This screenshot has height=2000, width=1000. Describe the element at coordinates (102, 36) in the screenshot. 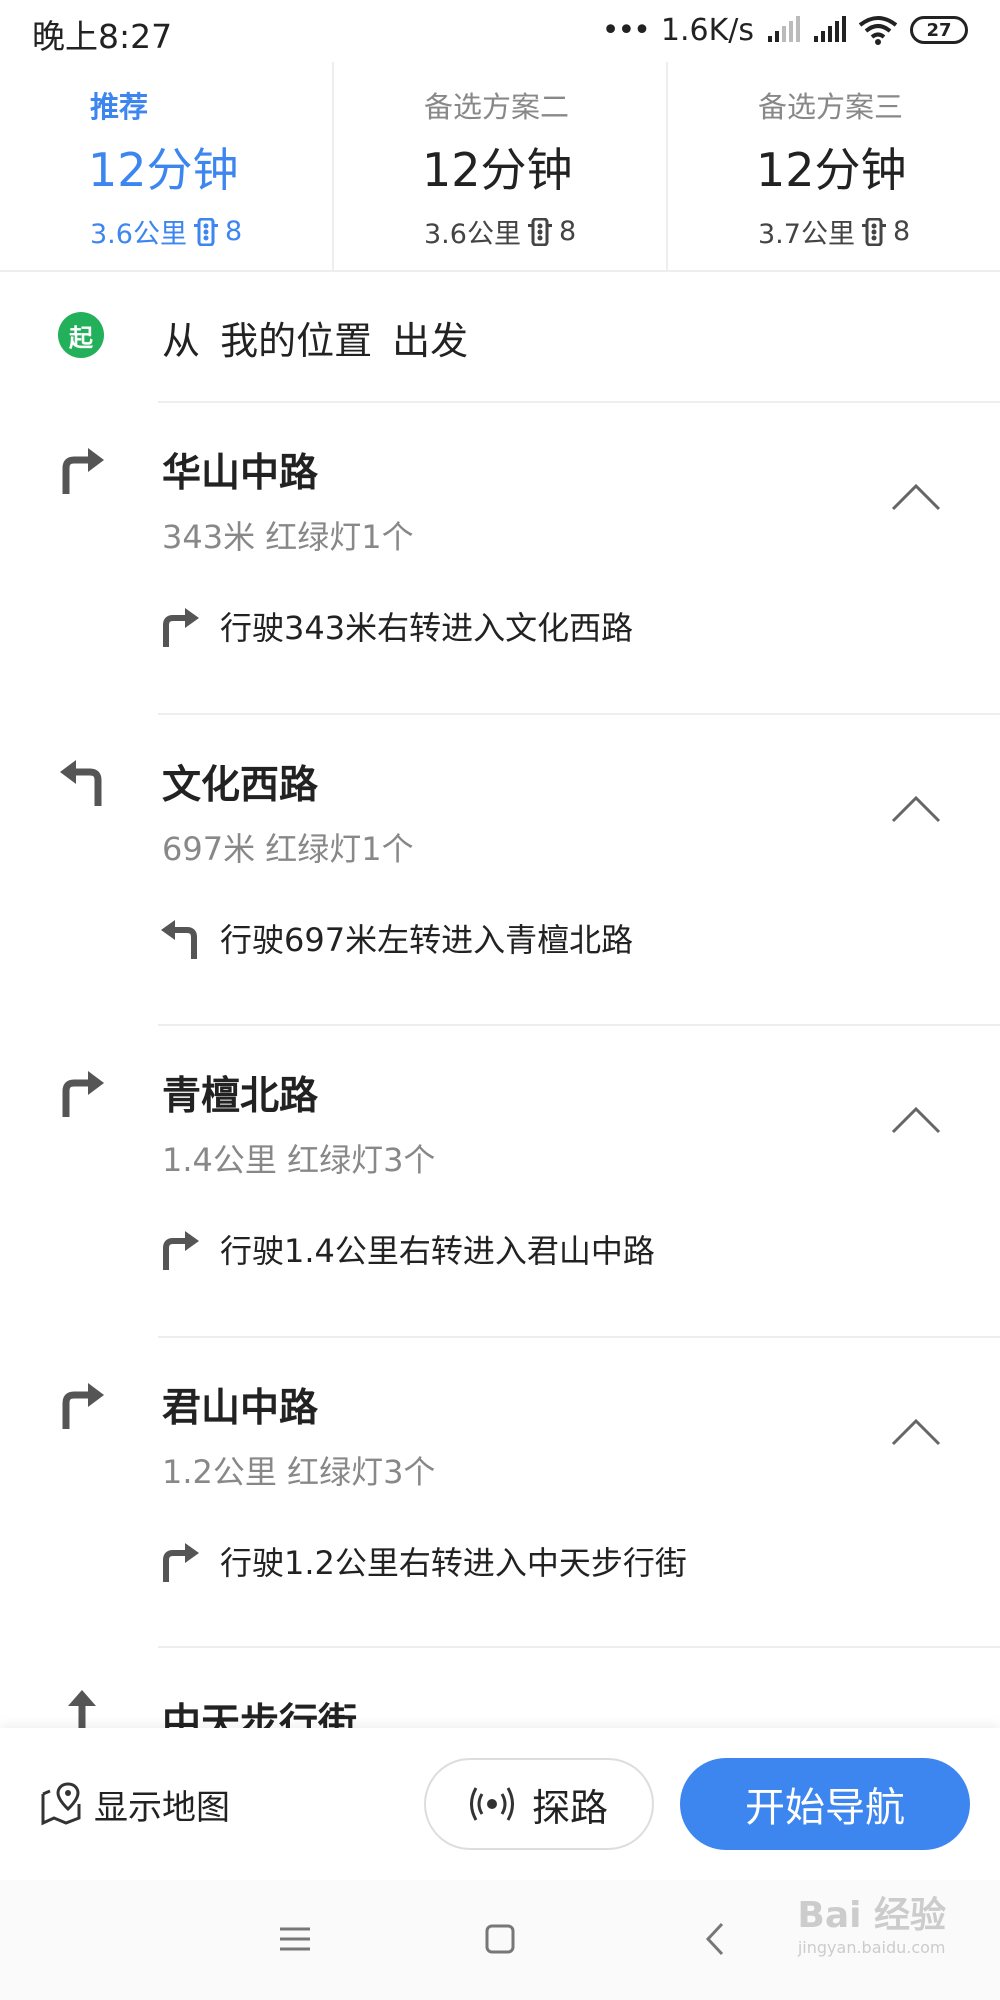

I see `status-time: 晚上8:27` at that location.